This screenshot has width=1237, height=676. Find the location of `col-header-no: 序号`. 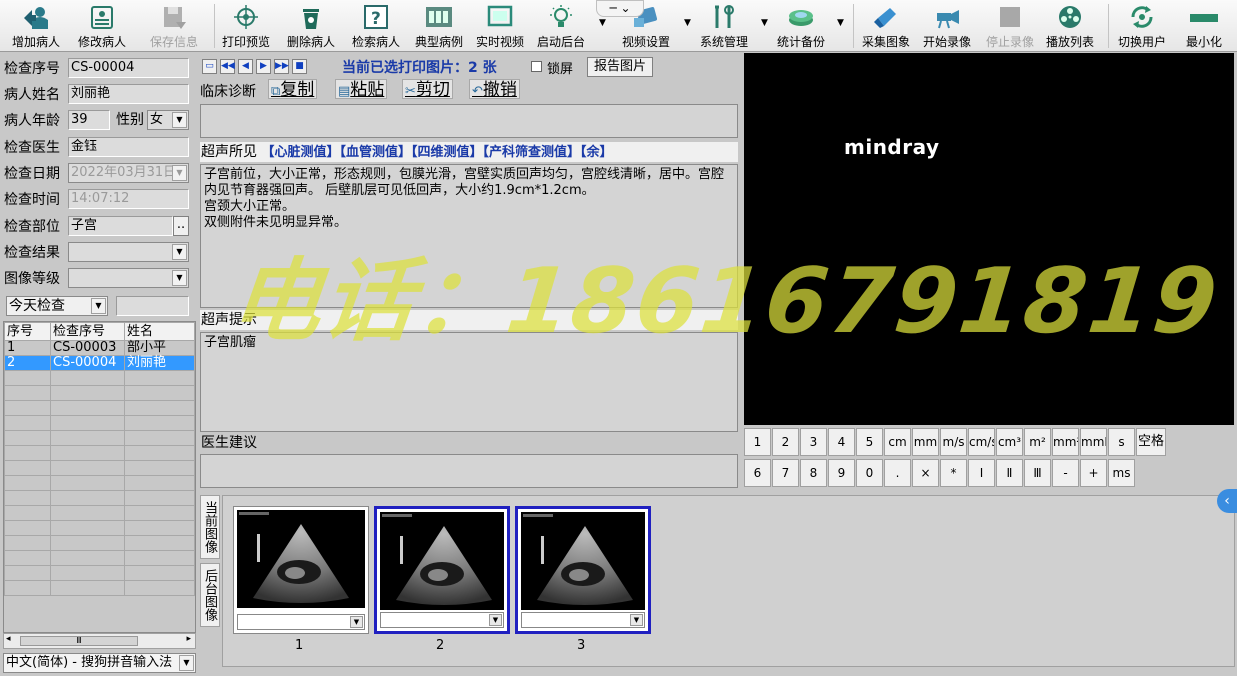

col-header-no: 序号 is located at coordinates (27, 331).